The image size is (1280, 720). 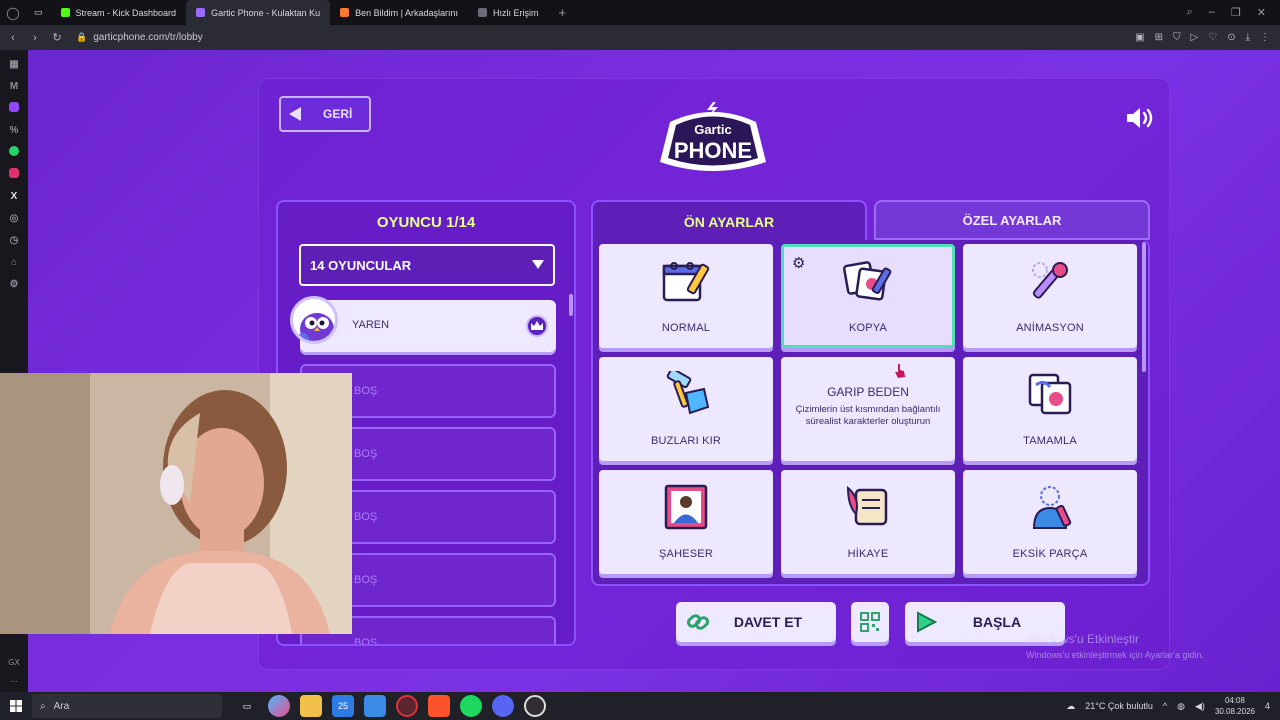 I want to click on back-button: GERİ, so click(x=325, y=114).